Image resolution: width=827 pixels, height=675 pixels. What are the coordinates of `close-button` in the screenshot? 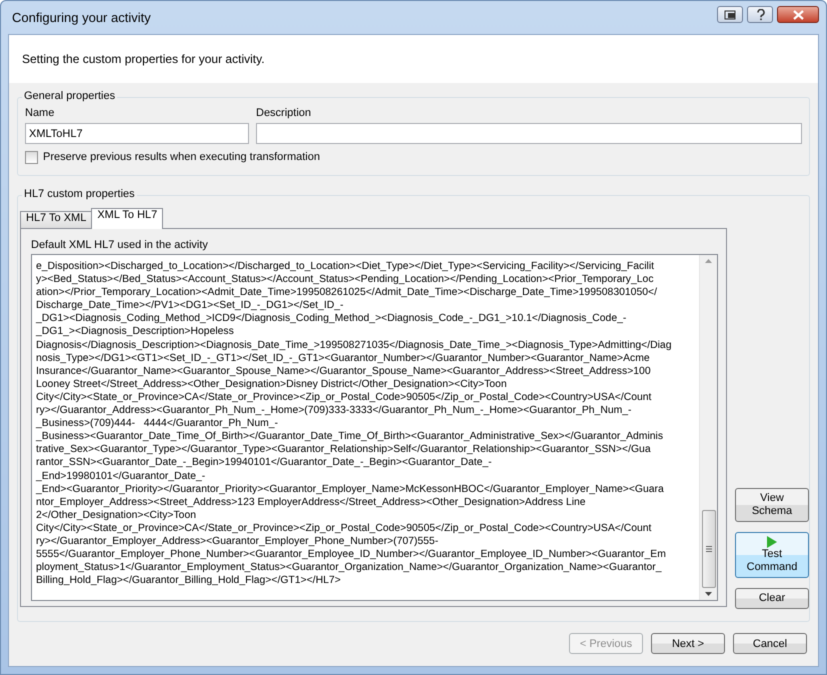 It's located at (798, 14).